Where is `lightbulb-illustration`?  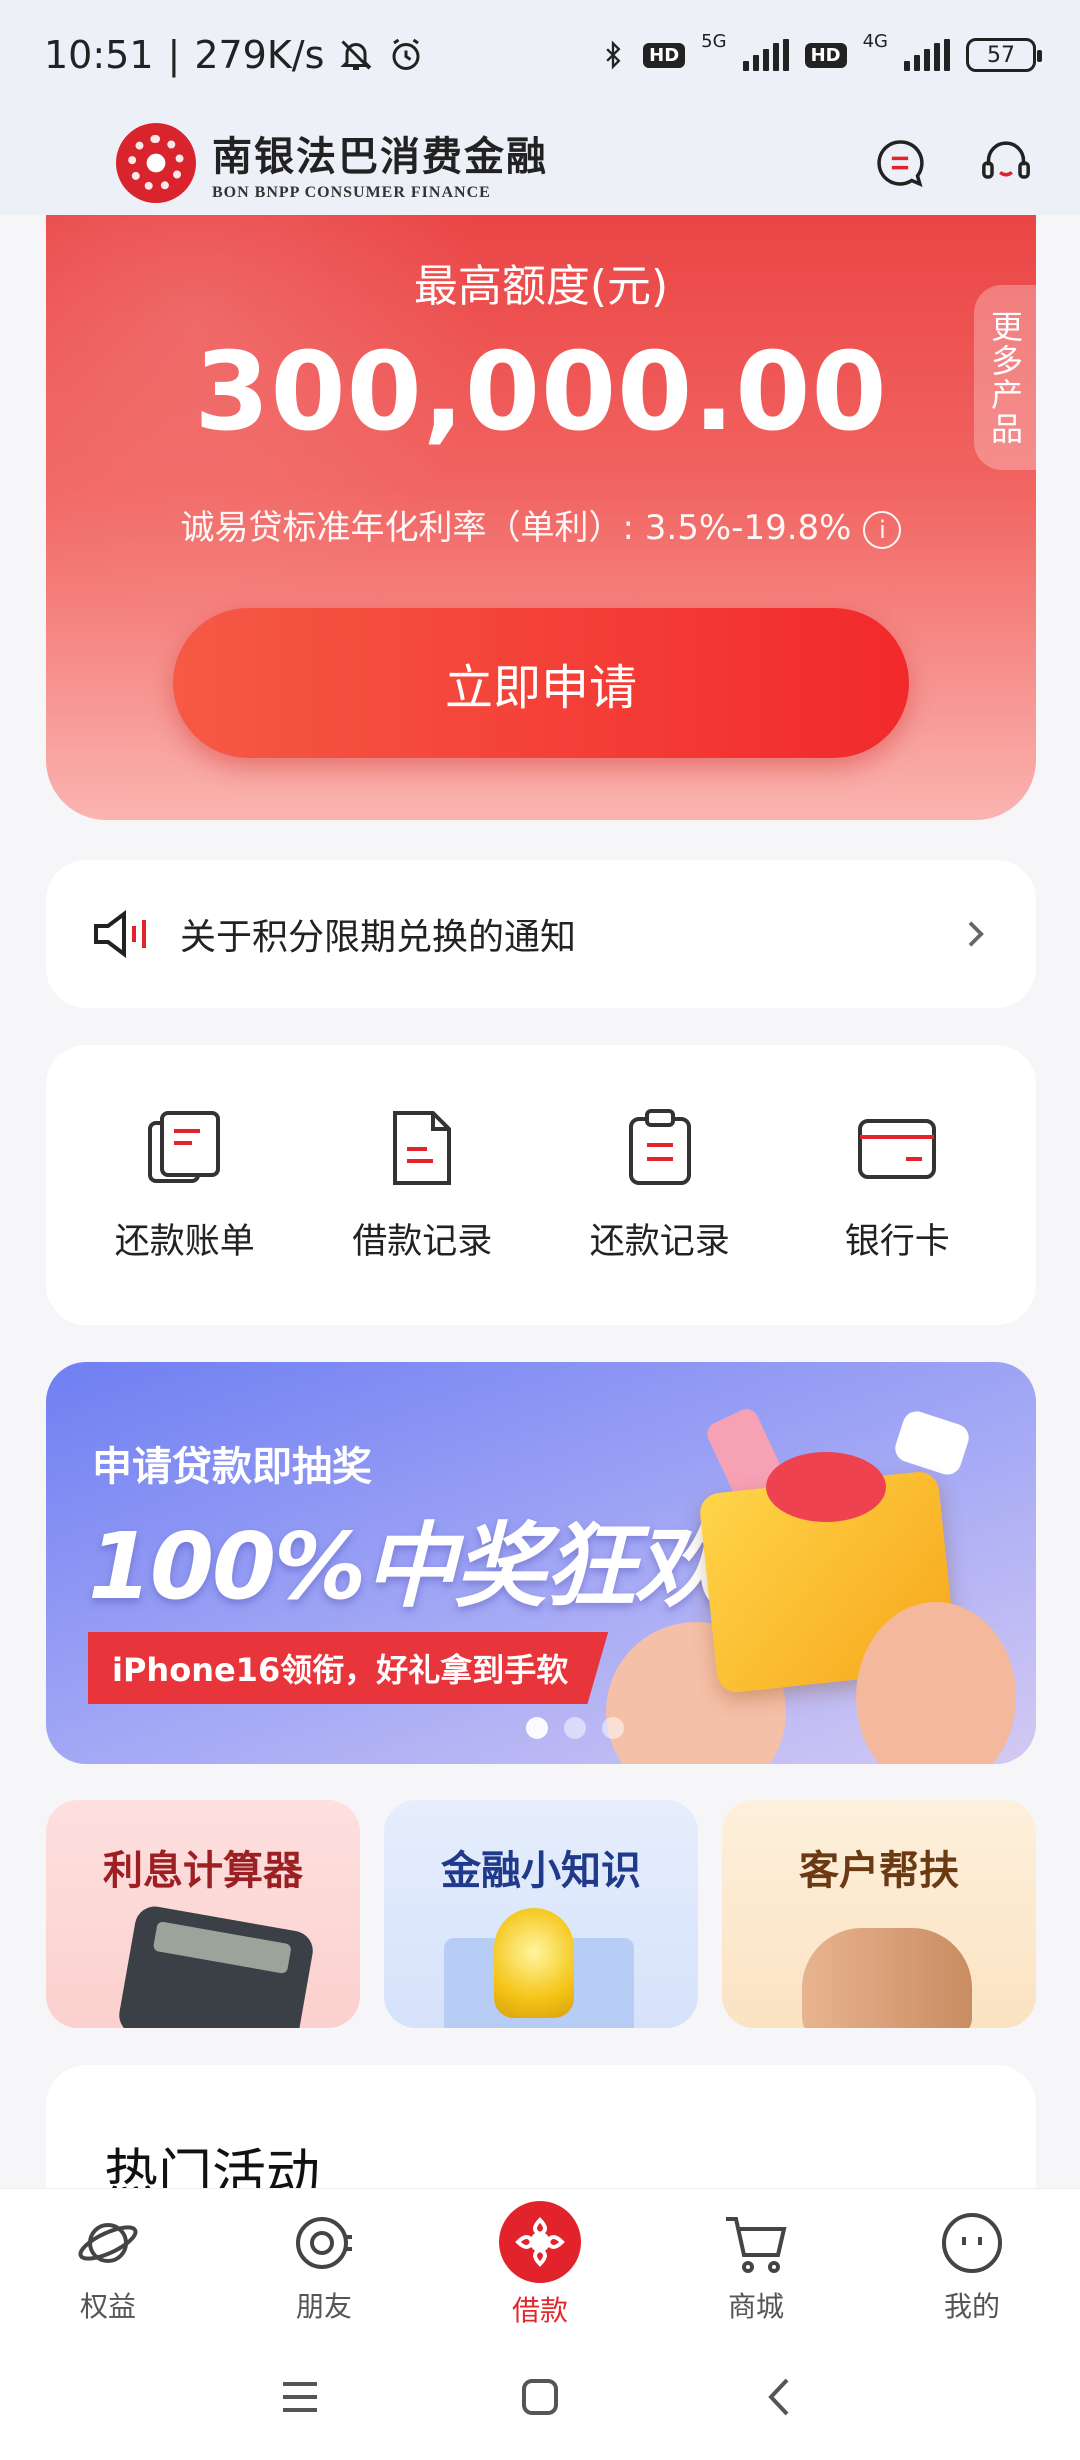
lightbulb-illustration is located at coordinates (534, 1963).